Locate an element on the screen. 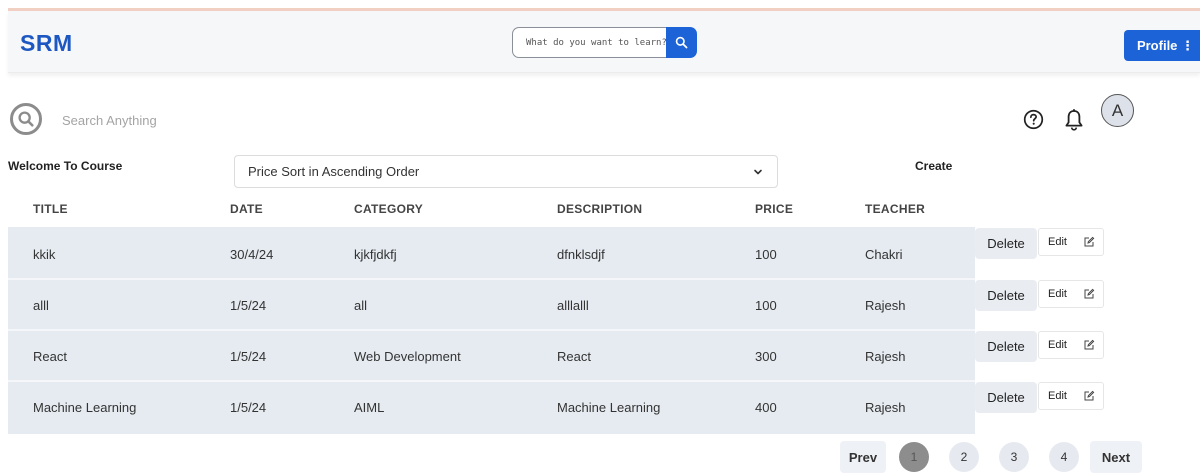 The height and width of the screenshot is (473, 1200). sort-select: Price Sort in Ascending Order is located at coordinates (506, 171).